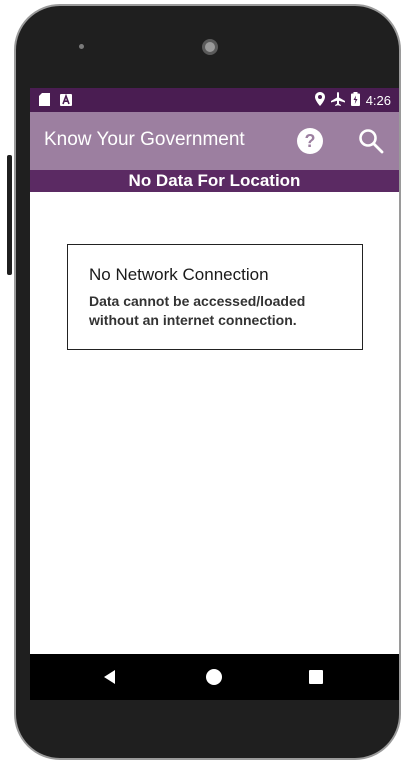  I want to click on app-bar: Know Your Government ?, so click(214, 141).